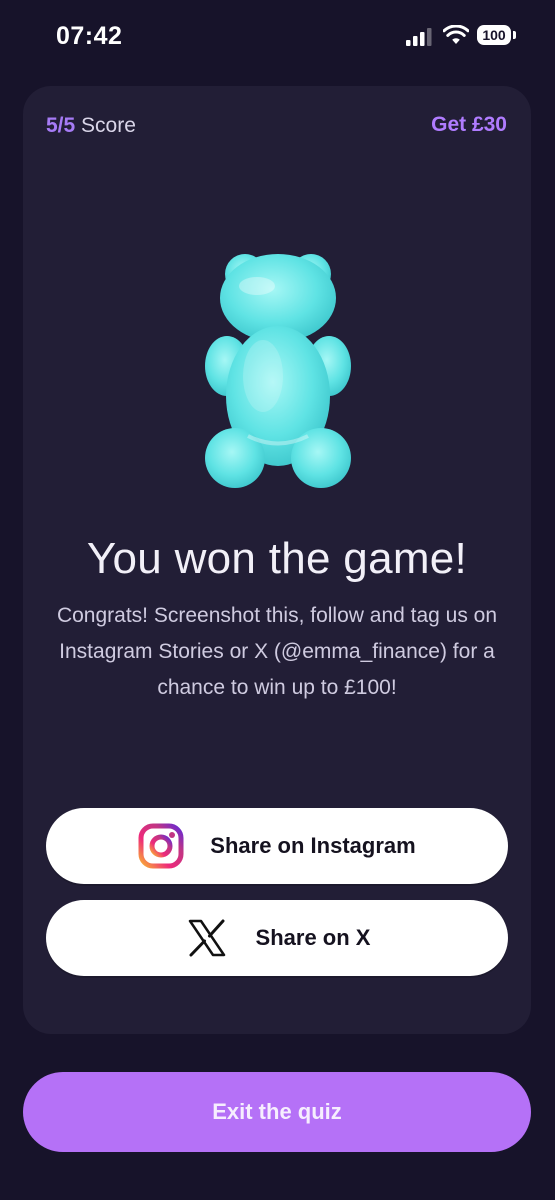  Describe the element at coordinates (61, 125) in the screenshot. I see `score-fraction: 5/5` at that location.